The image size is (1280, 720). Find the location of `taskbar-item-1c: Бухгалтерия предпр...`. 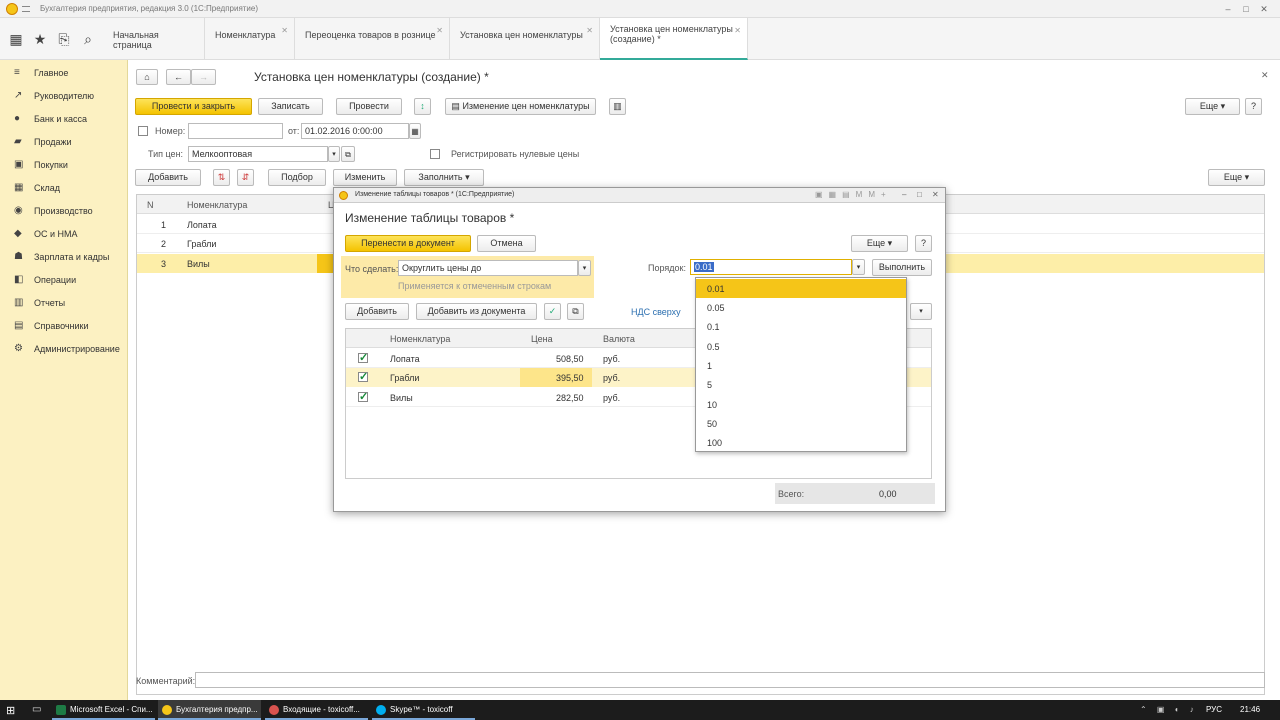

taskbar-item-1c: Бухгалтерия предпр... is located at coordinates (209, 710).